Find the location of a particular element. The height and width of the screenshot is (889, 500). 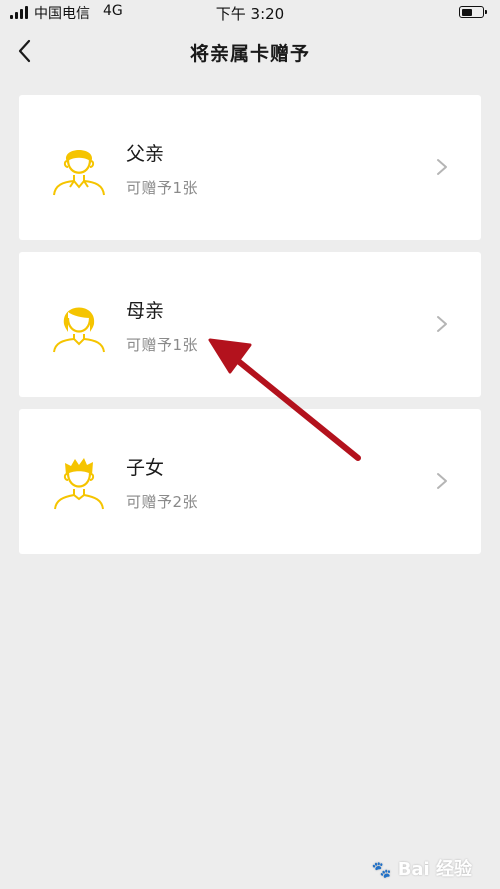

nav-bar: 将亲属卡赠予 is located at coordinates (250, 51).